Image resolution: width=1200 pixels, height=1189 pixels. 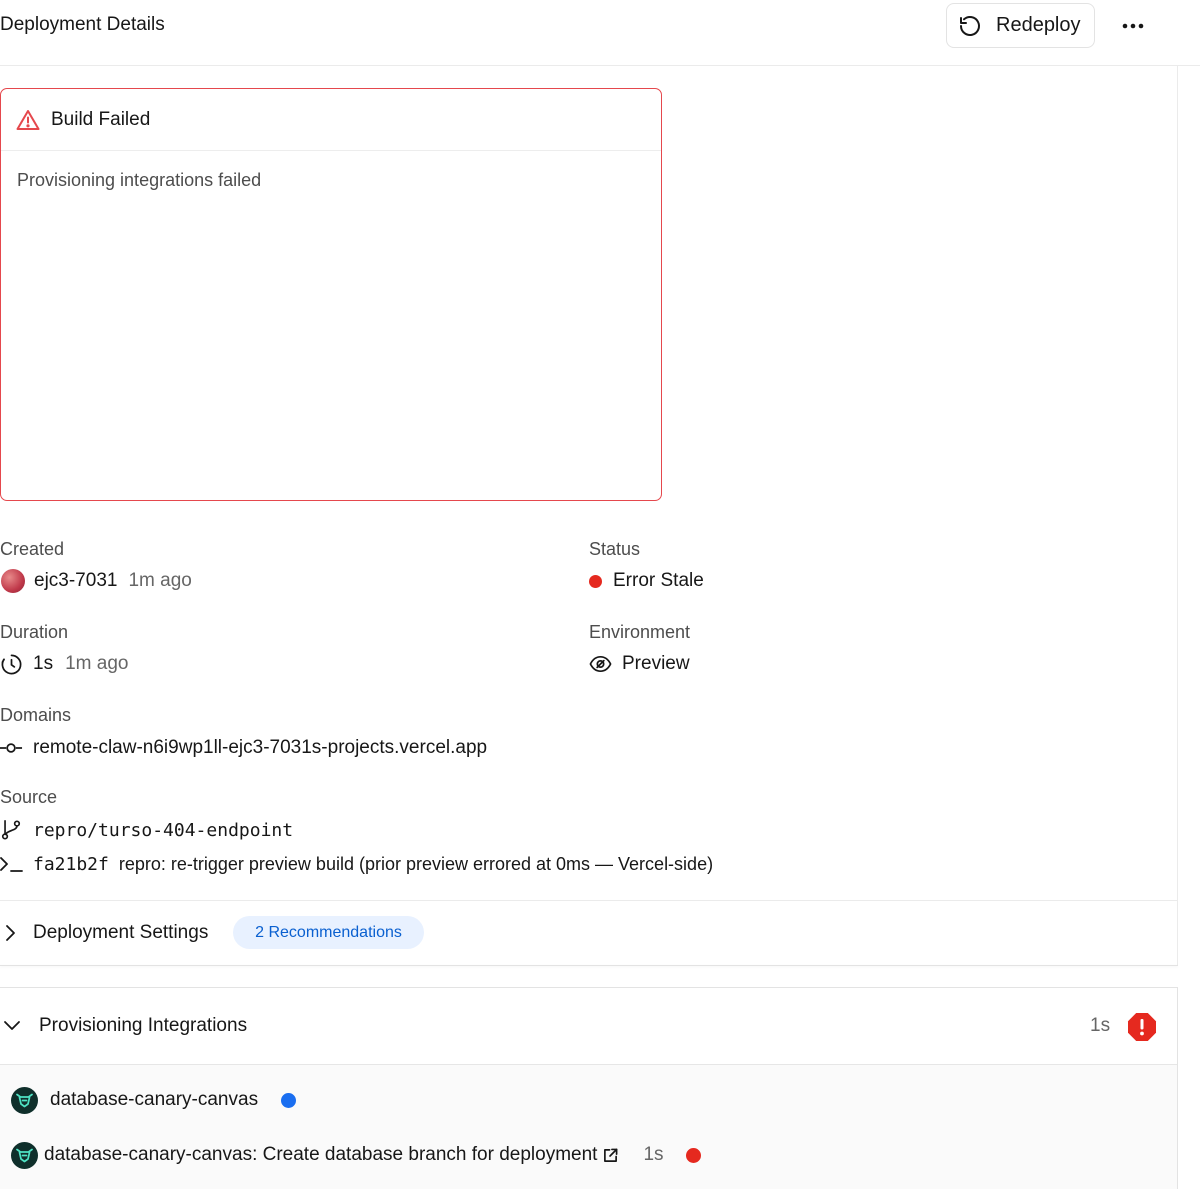 What do you see at coordinates (1100, 1025) in the screenshot?
I see `provisioning-duration: 1s` at bounding box center [1100, 1025].